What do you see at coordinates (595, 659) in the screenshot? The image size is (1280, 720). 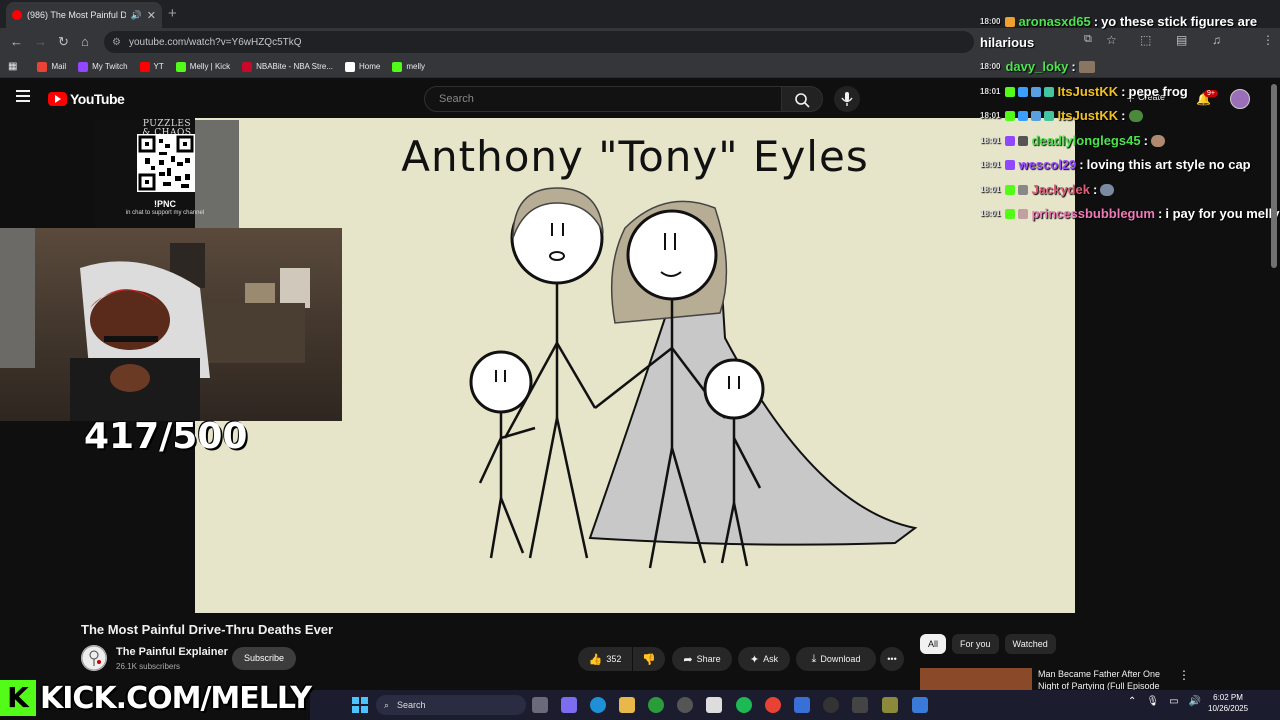 I see `thumbs-up-icon: 👍` at bounding box center [595, 659].